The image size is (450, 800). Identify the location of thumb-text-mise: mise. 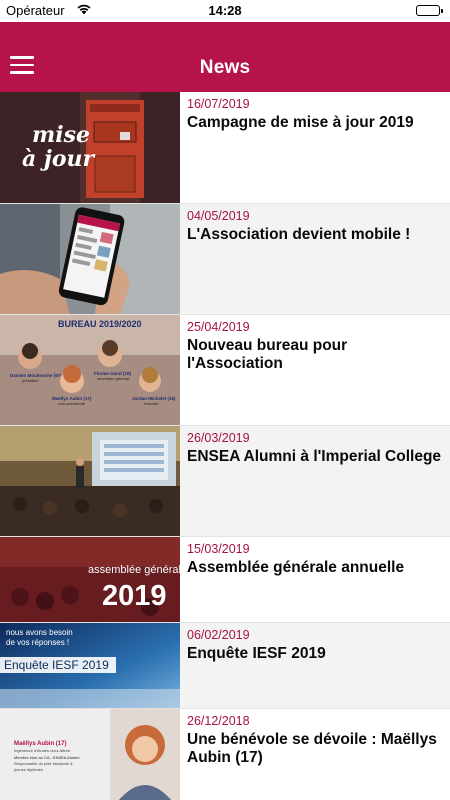
(61, 135).